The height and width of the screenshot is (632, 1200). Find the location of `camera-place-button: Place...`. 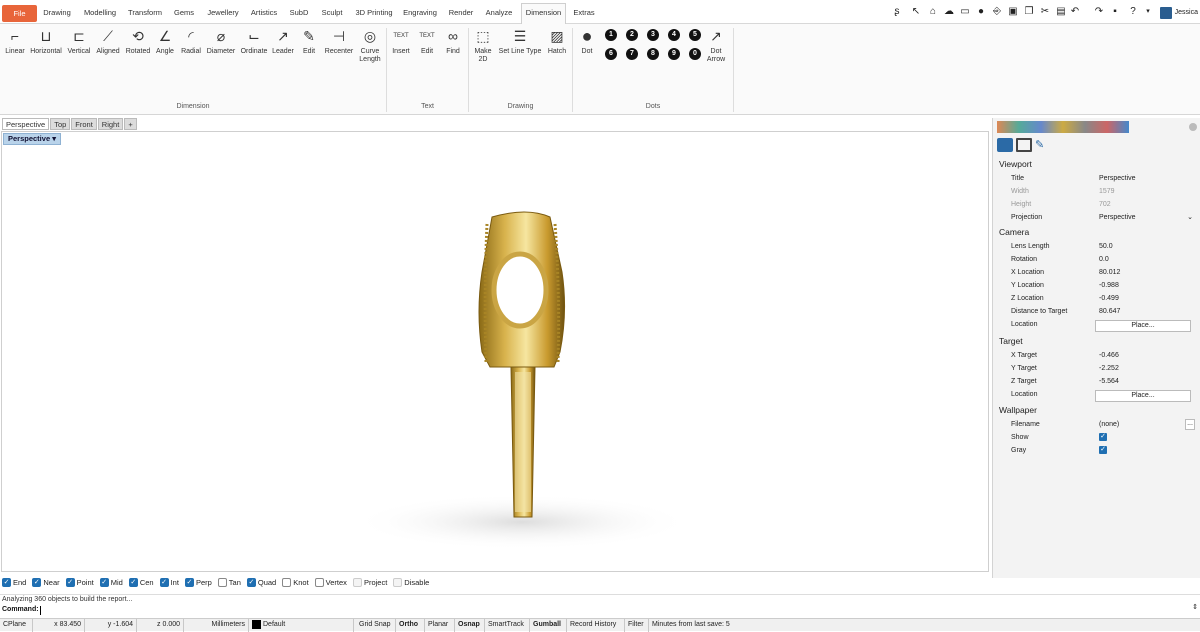

camera-place-button: Place... is located at coordinates (1143, 326).